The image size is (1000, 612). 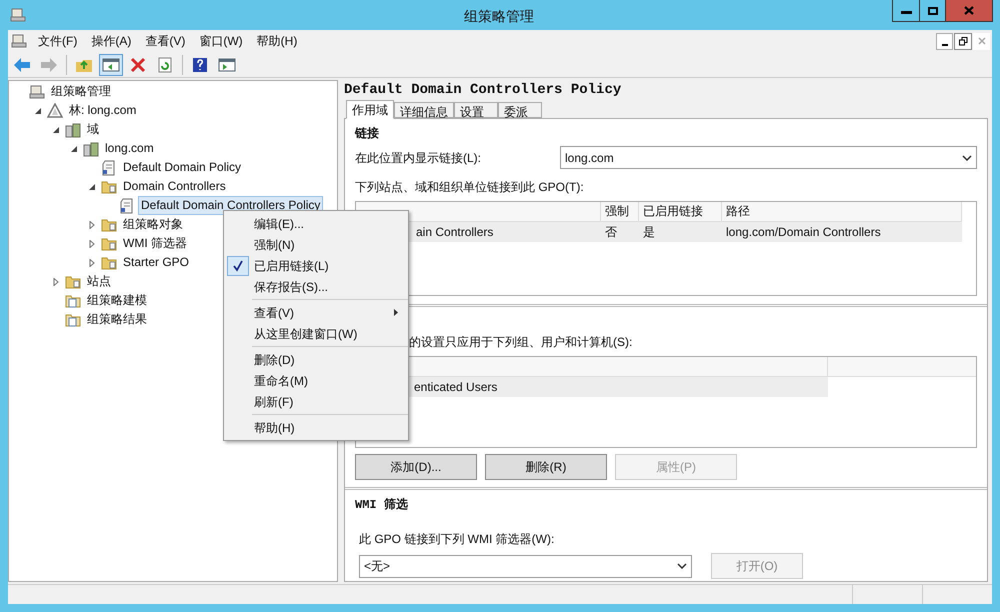 I want to click on section-heading: WMI 筛选, so click(x=382, y=505).